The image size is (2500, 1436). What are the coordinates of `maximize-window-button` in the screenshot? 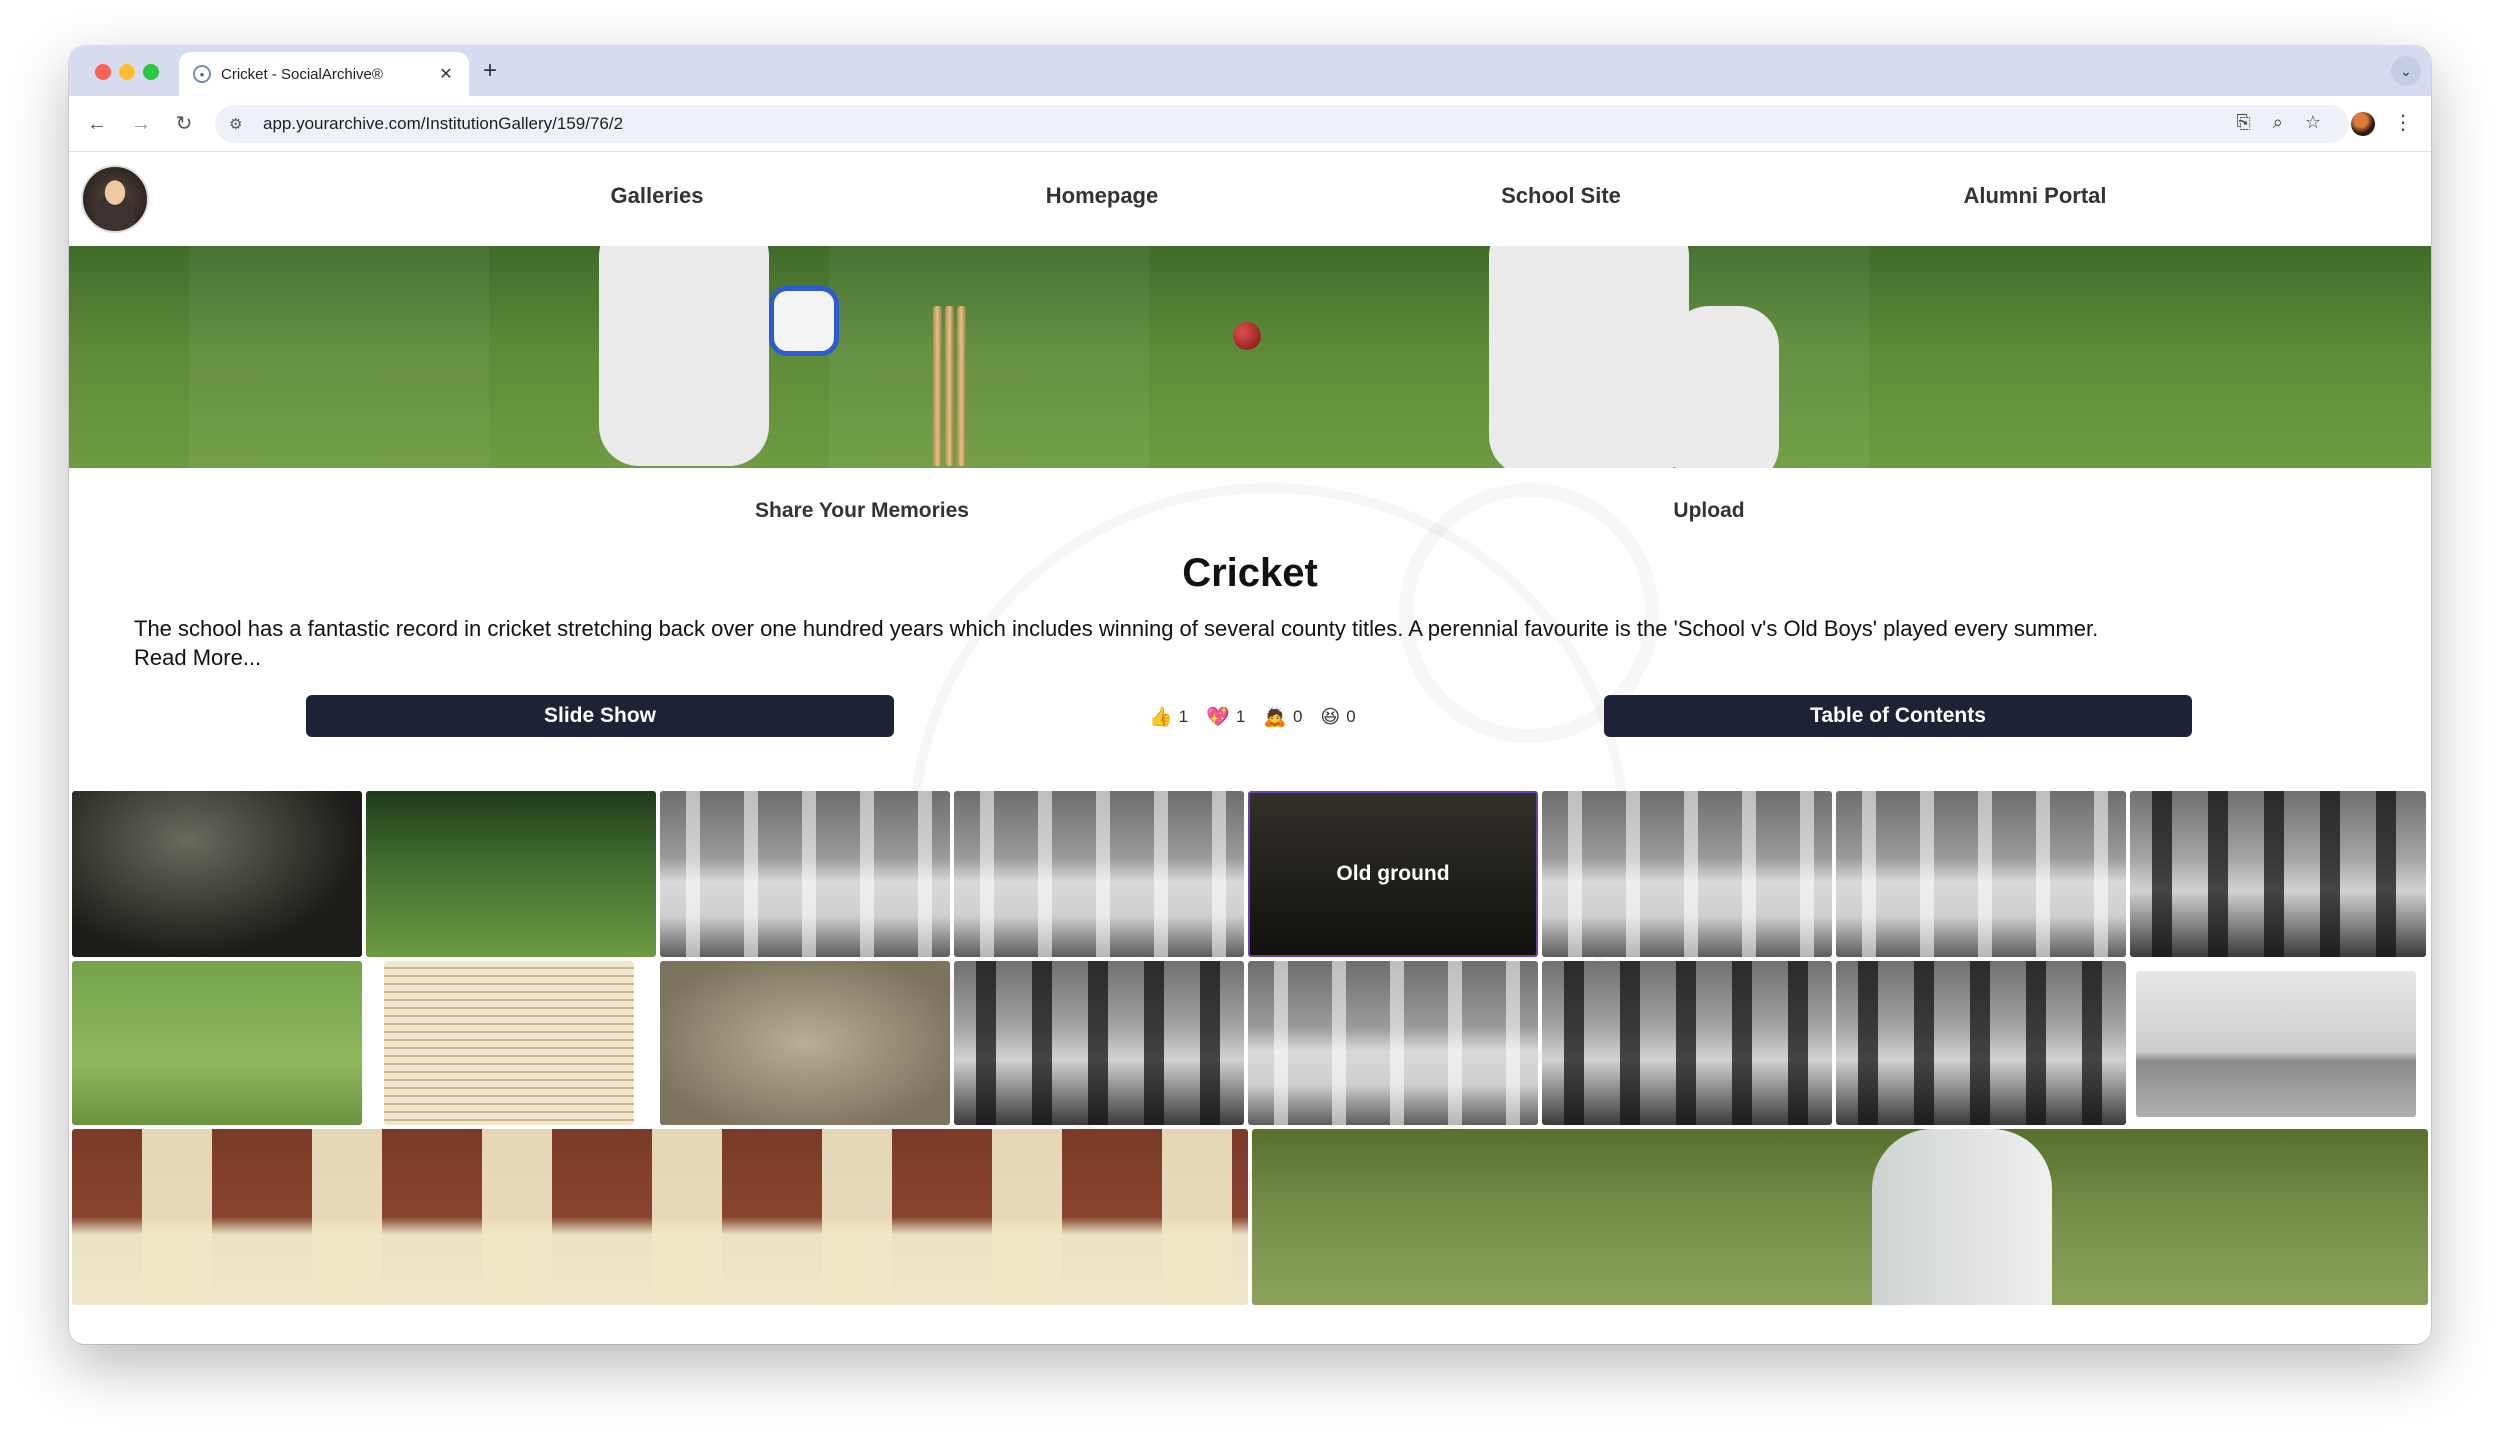 It's located at (151, 72).